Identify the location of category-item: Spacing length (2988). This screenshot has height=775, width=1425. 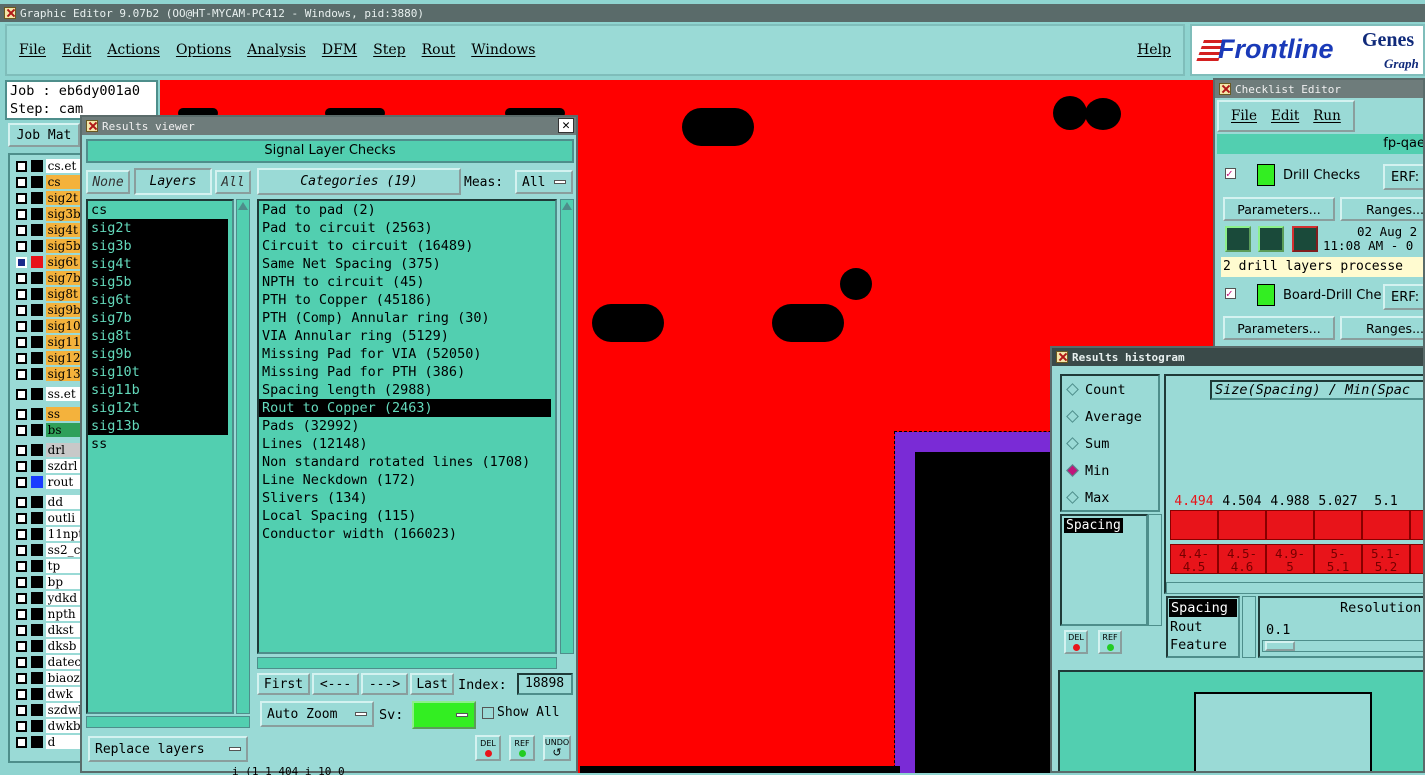
(407, 390).